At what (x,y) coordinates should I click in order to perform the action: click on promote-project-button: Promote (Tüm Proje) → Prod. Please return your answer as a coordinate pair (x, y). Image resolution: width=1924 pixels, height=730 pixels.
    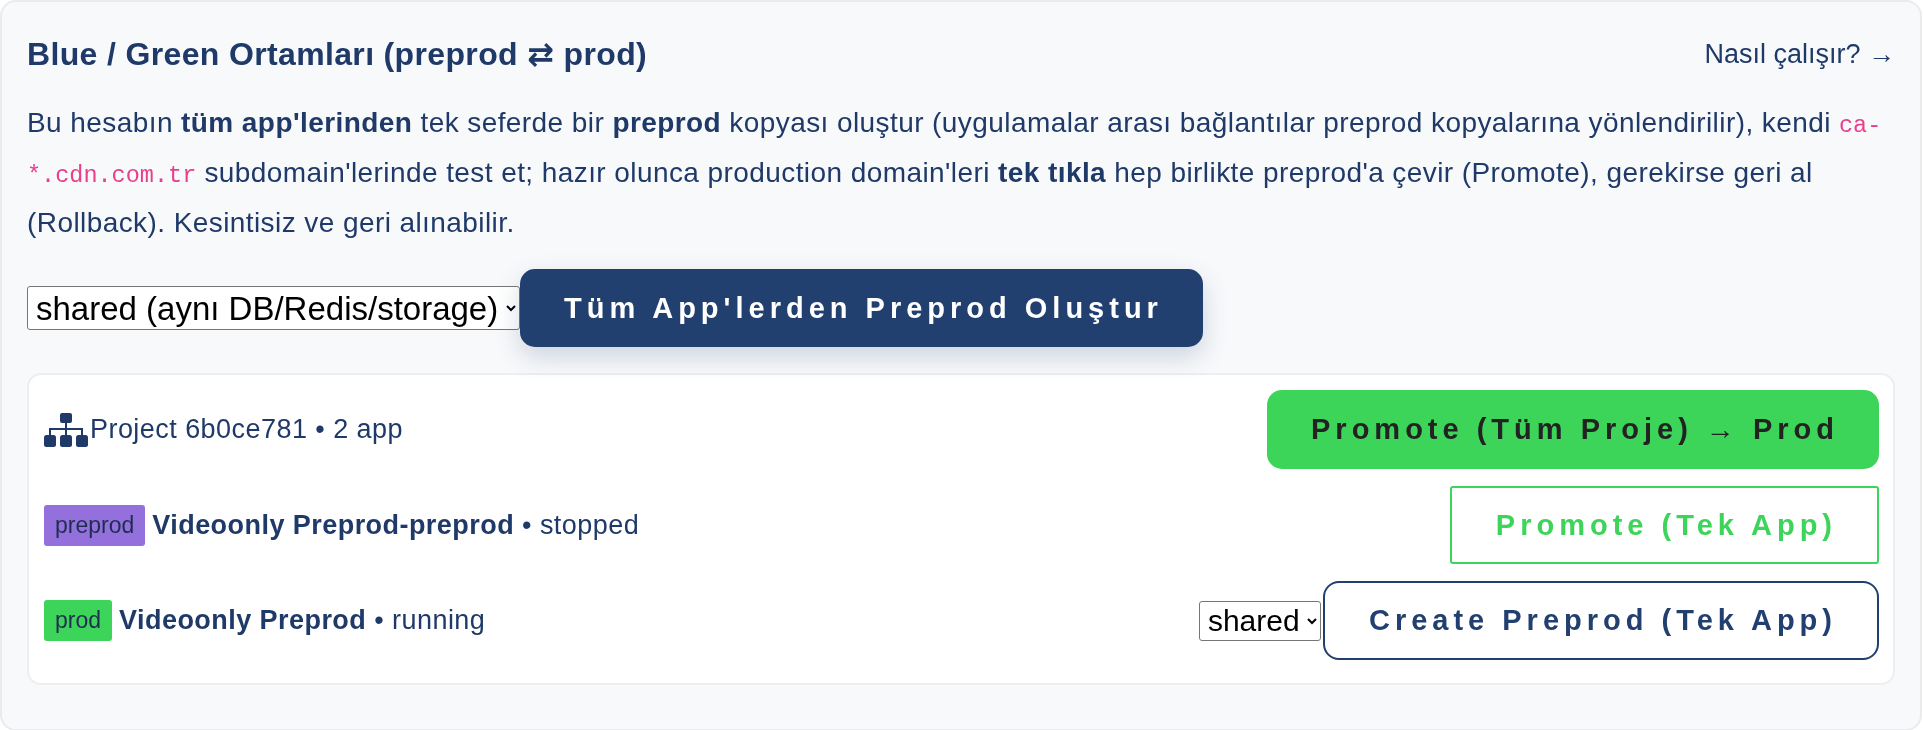
    Looking at the image, I should click on (1573, 429).